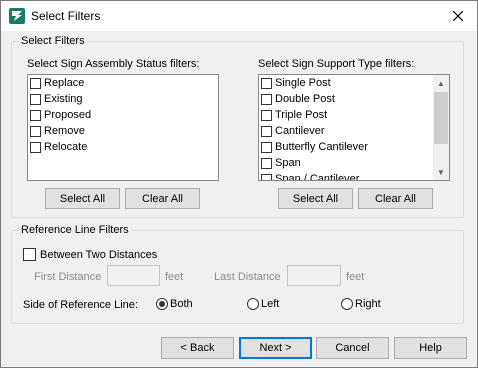 This screenshot has height=368, width=478. Describe the element at coordinates (66, 147) in the screenshot. I see `list-item-label: Relocate` at that location.